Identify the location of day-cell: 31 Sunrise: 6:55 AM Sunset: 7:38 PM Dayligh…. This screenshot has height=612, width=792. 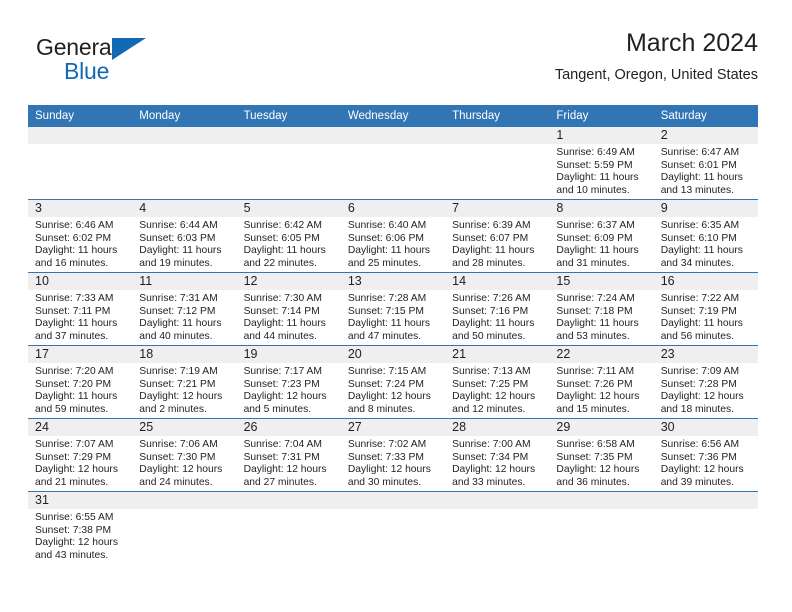
(80, 529).